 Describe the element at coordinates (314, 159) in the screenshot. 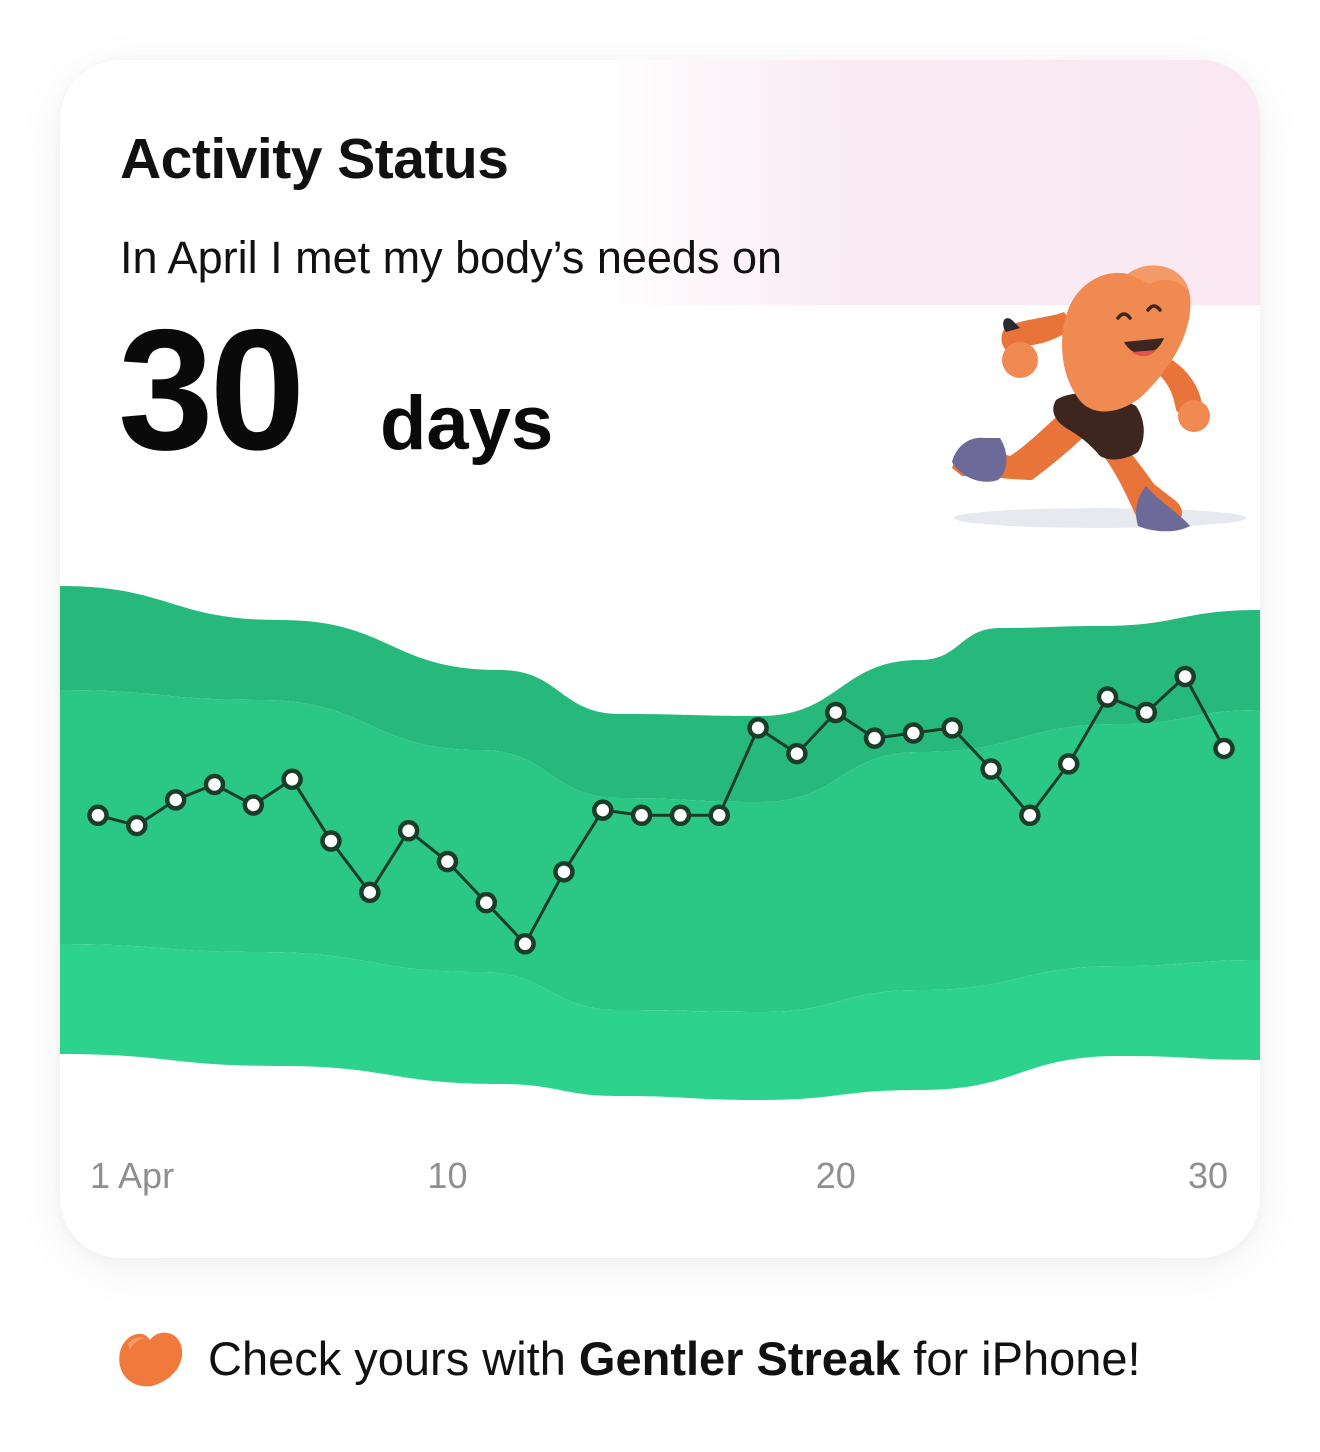

I see `card-title: Activity Status` at that location.